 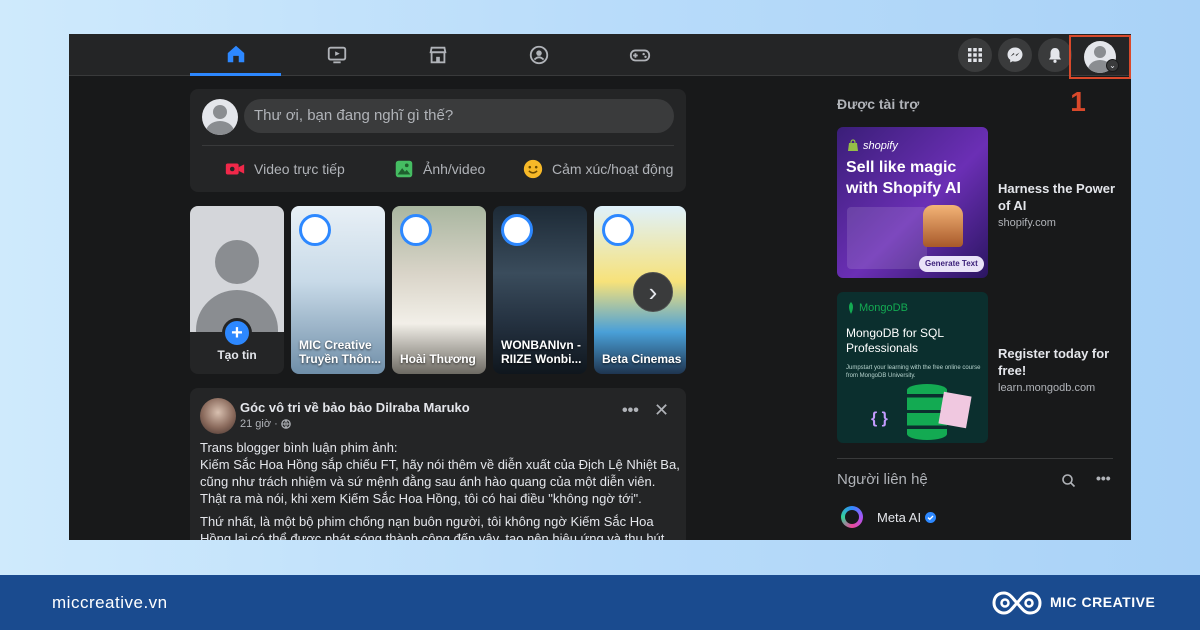 What do you see at coordinates (878, 104) in the screenshot?
I see `sponsored-title: Được tài trợ` at bounding box center [878, 104].